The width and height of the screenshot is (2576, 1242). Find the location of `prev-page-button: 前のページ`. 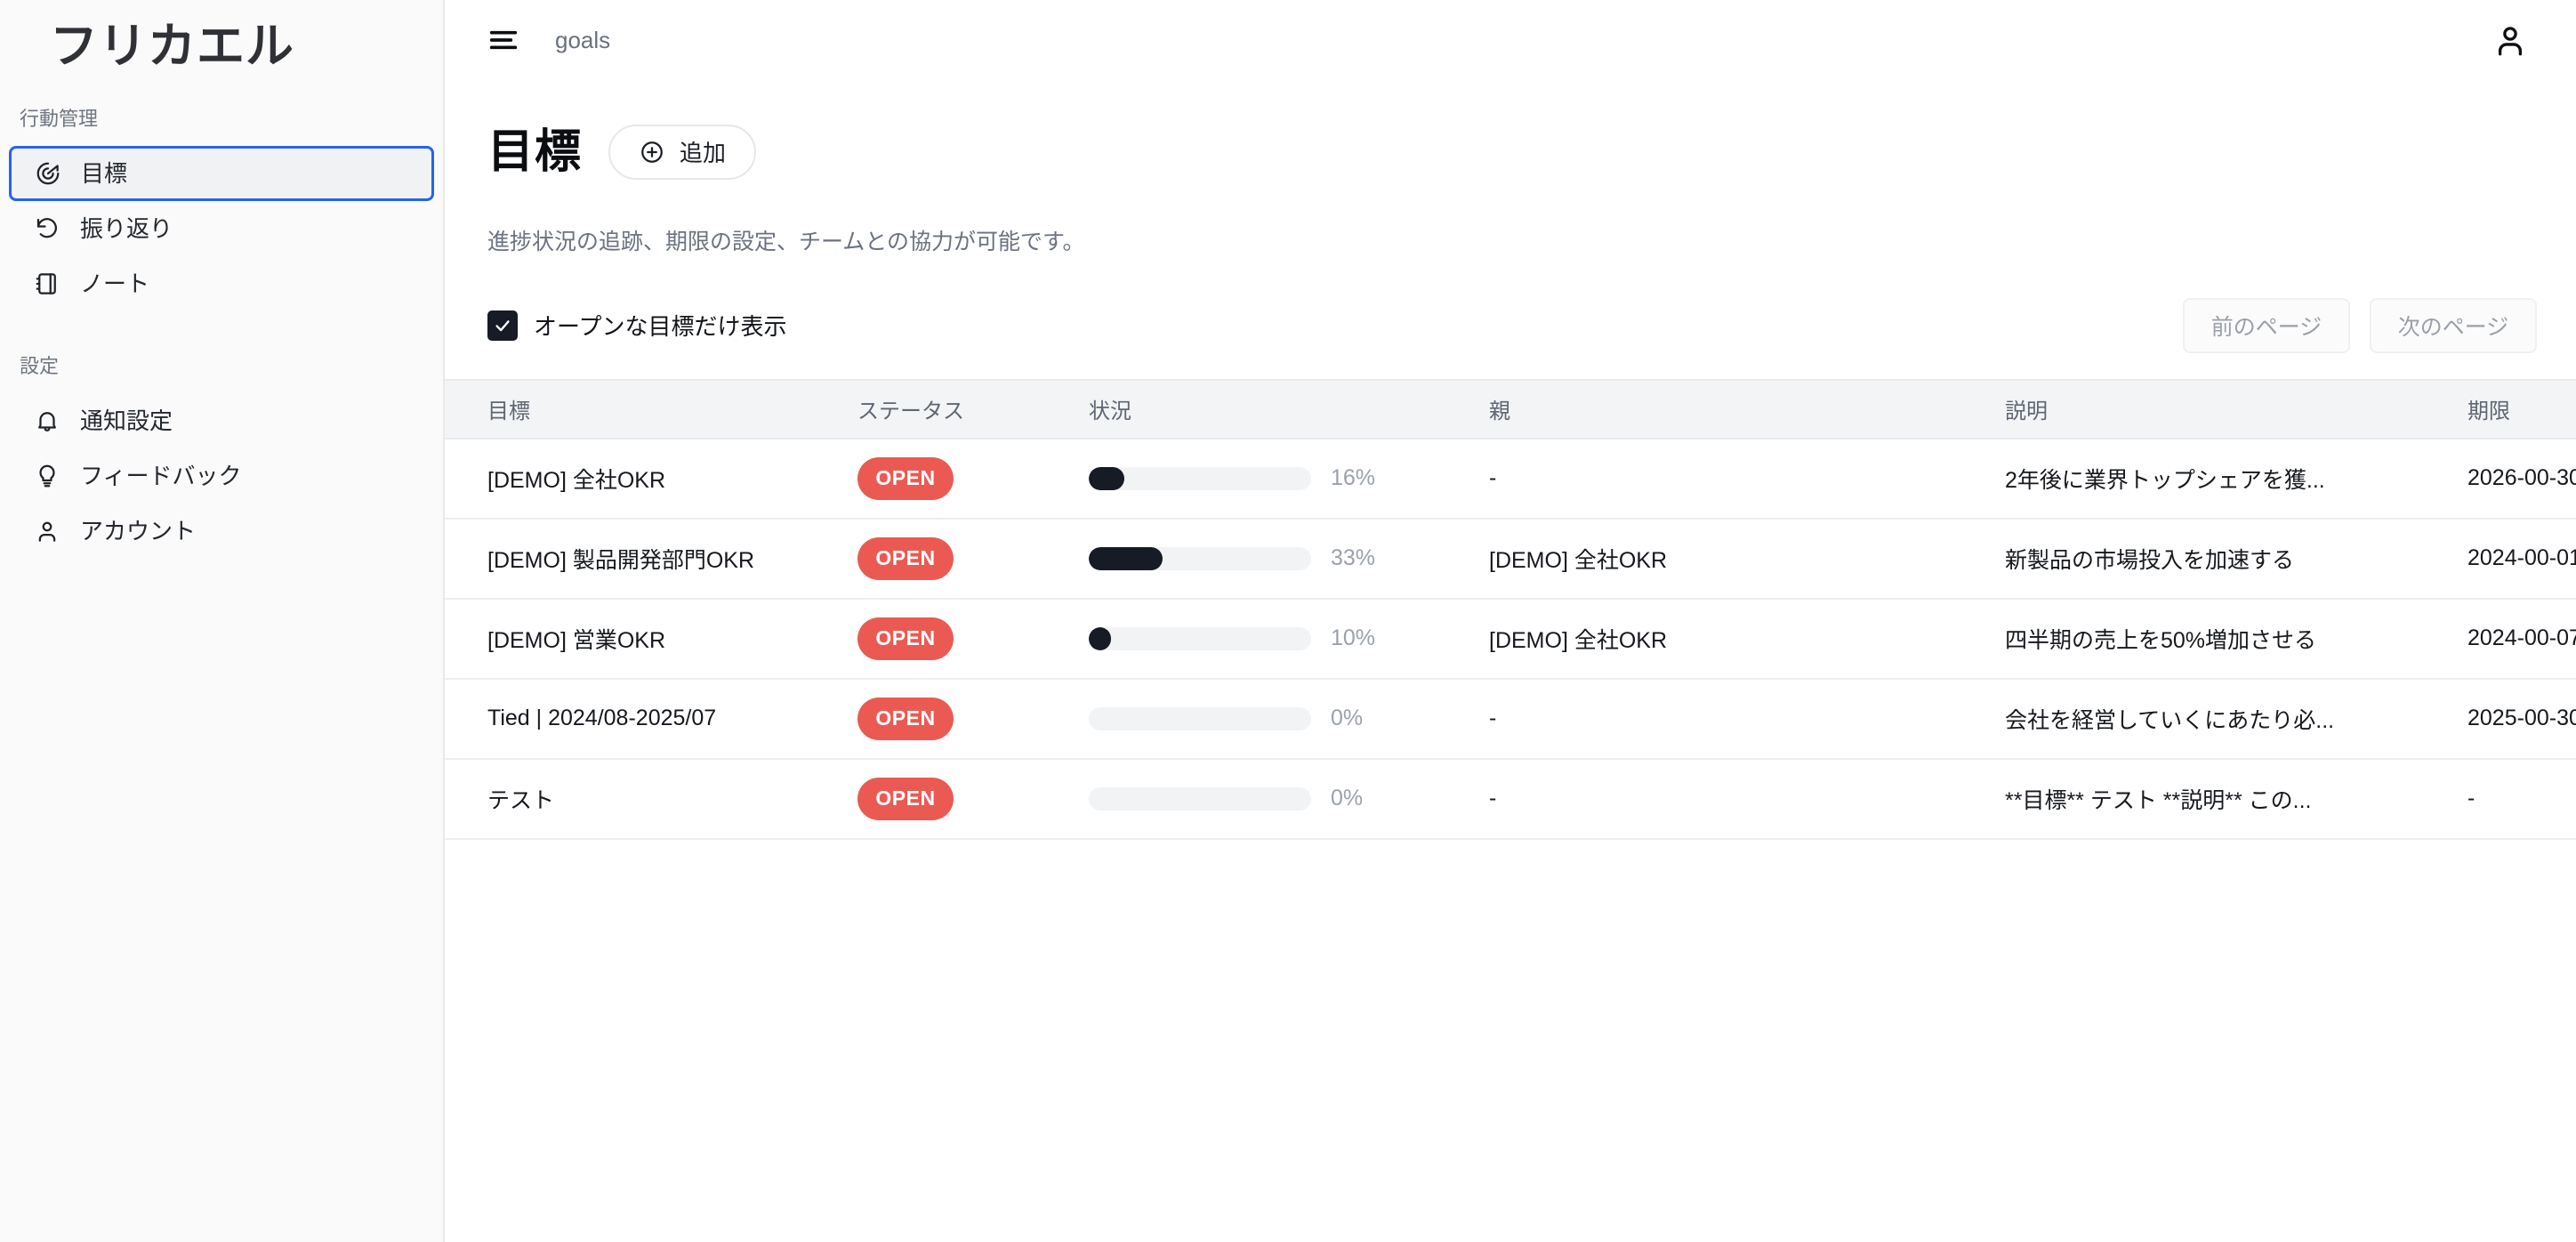

prev-page-button: 前のページ is located at coordinates (2266, 325).